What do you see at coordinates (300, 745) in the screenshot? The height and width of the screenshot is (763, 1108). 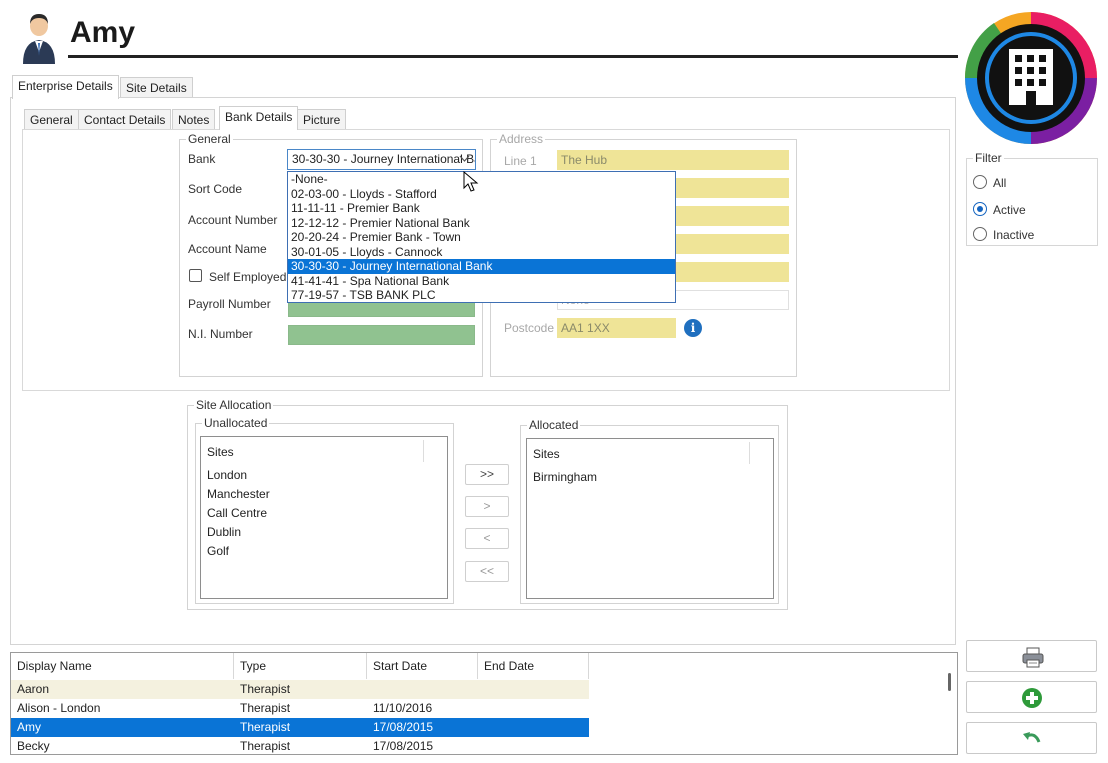 I see `table-row: Becky Therapist 17/08/2015` at bounding box center [300, 745].